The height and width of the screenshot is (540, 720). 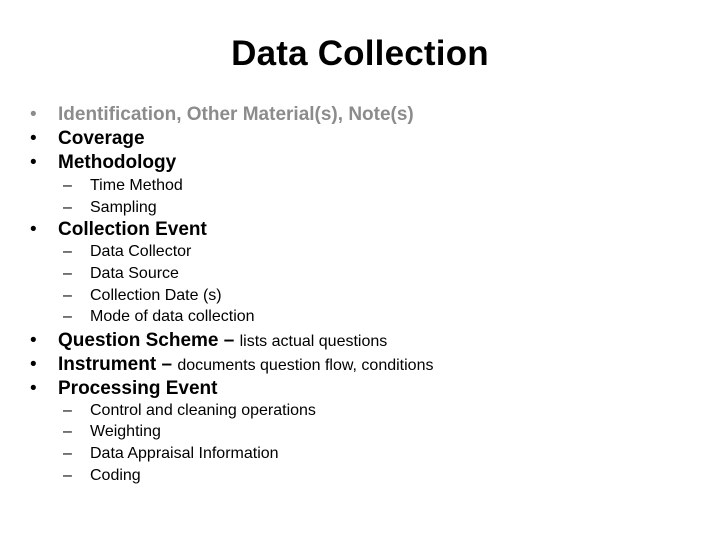 I want to click on sub-item-label: Data Source, so click(x=134, y=273).